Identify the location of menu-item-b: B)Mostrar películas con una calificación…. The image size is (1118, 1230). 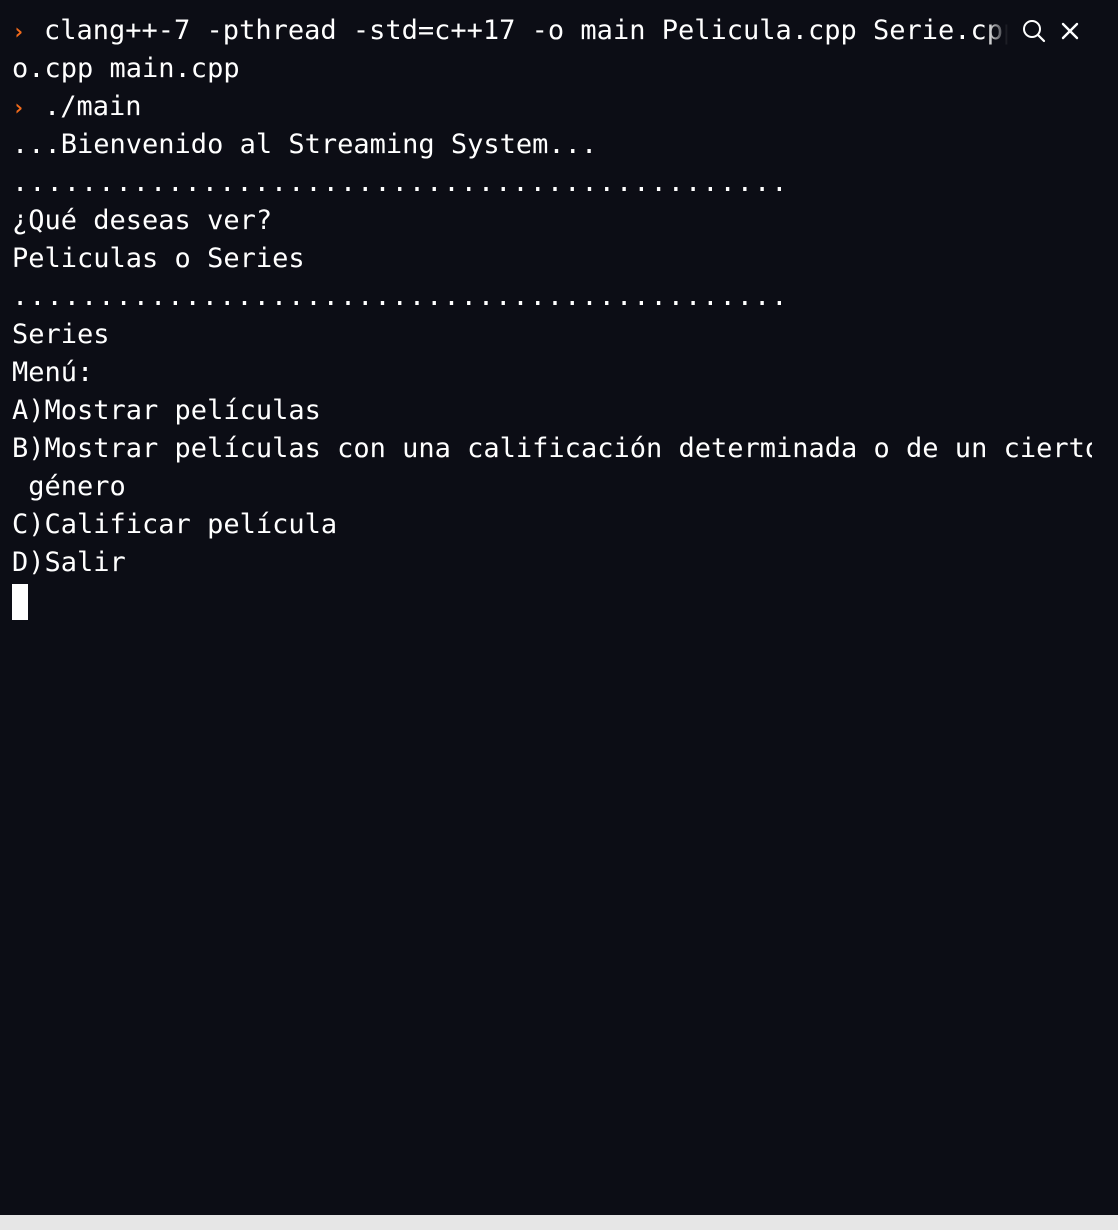
(552, 448).